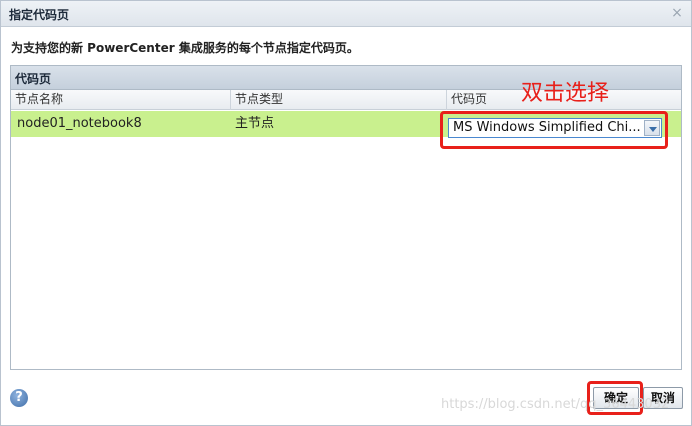  What do you see at coordinates (79, 123) in the screenshot?
I see `node-name-cell: node01_notebook8` at bounding box center [79, 123].